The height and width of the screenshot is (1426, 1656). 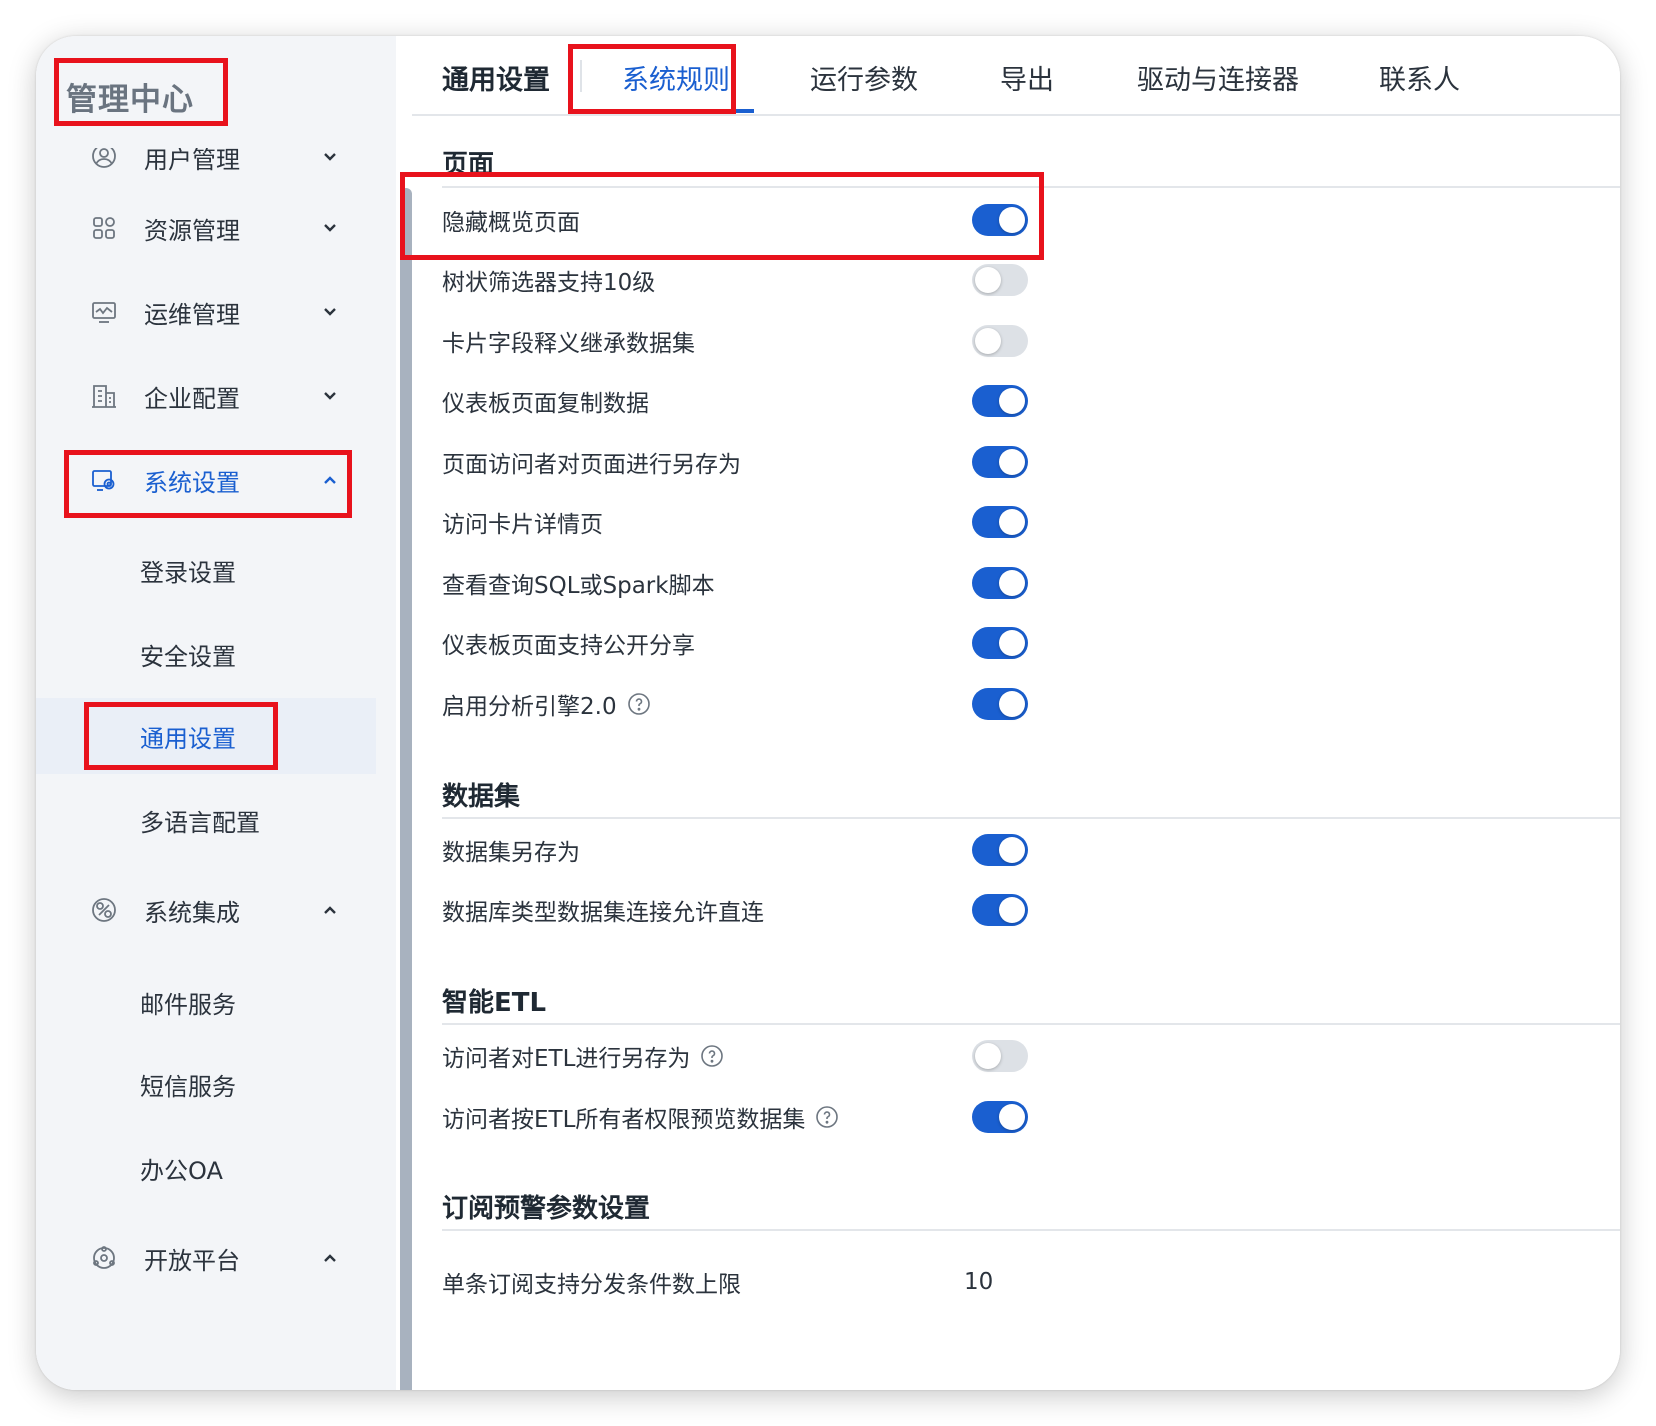 I want to click on setting-label: 树状筛选器支持10级, so click(x=549, y=283).